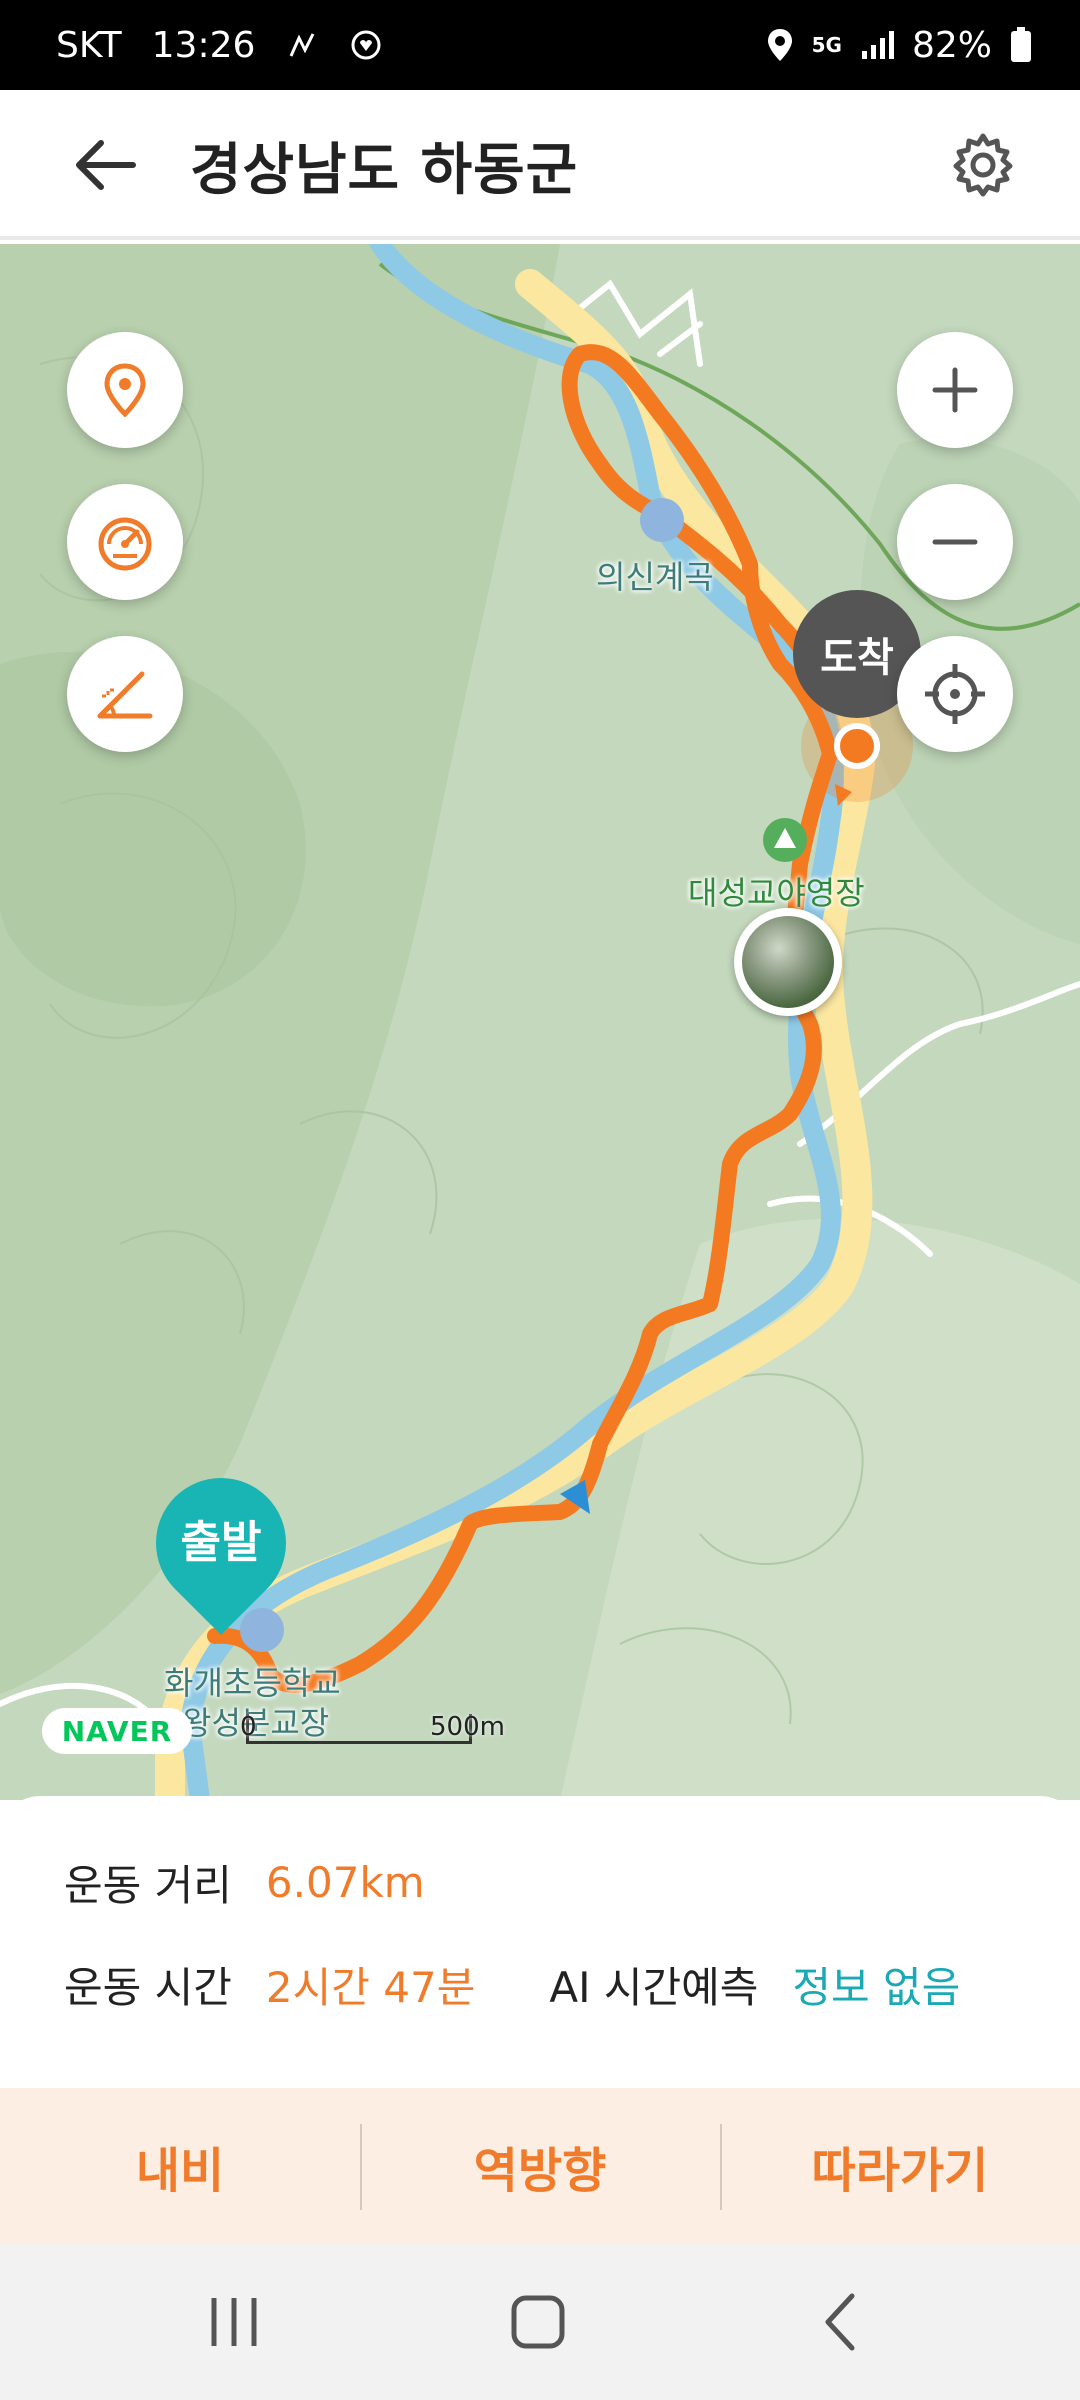 The height and width of the screenshot is (2400, 1080). What do you see at coordinates (180, 2166) in the screenshot?
I see `navi-button: 내비` at bounding box center [180, 2166].